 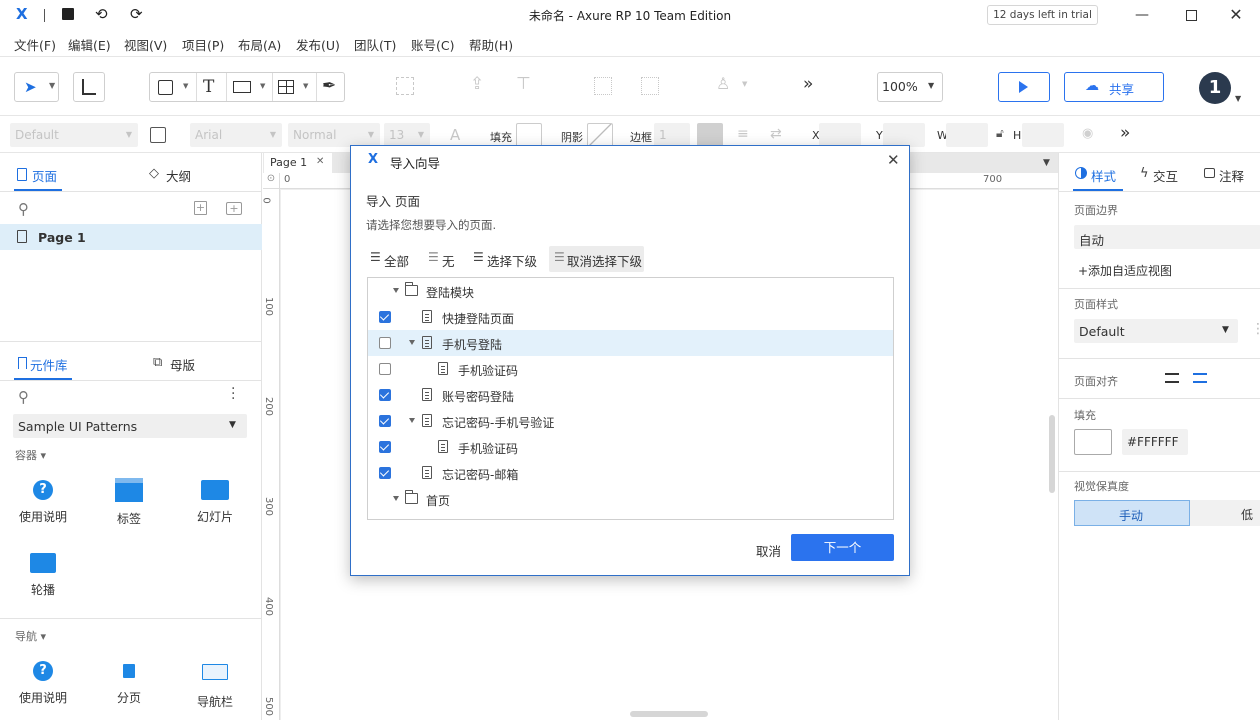 I want to click on add-adaptive-view-link: +添加自适应视图, so click(x=1125, y=270).